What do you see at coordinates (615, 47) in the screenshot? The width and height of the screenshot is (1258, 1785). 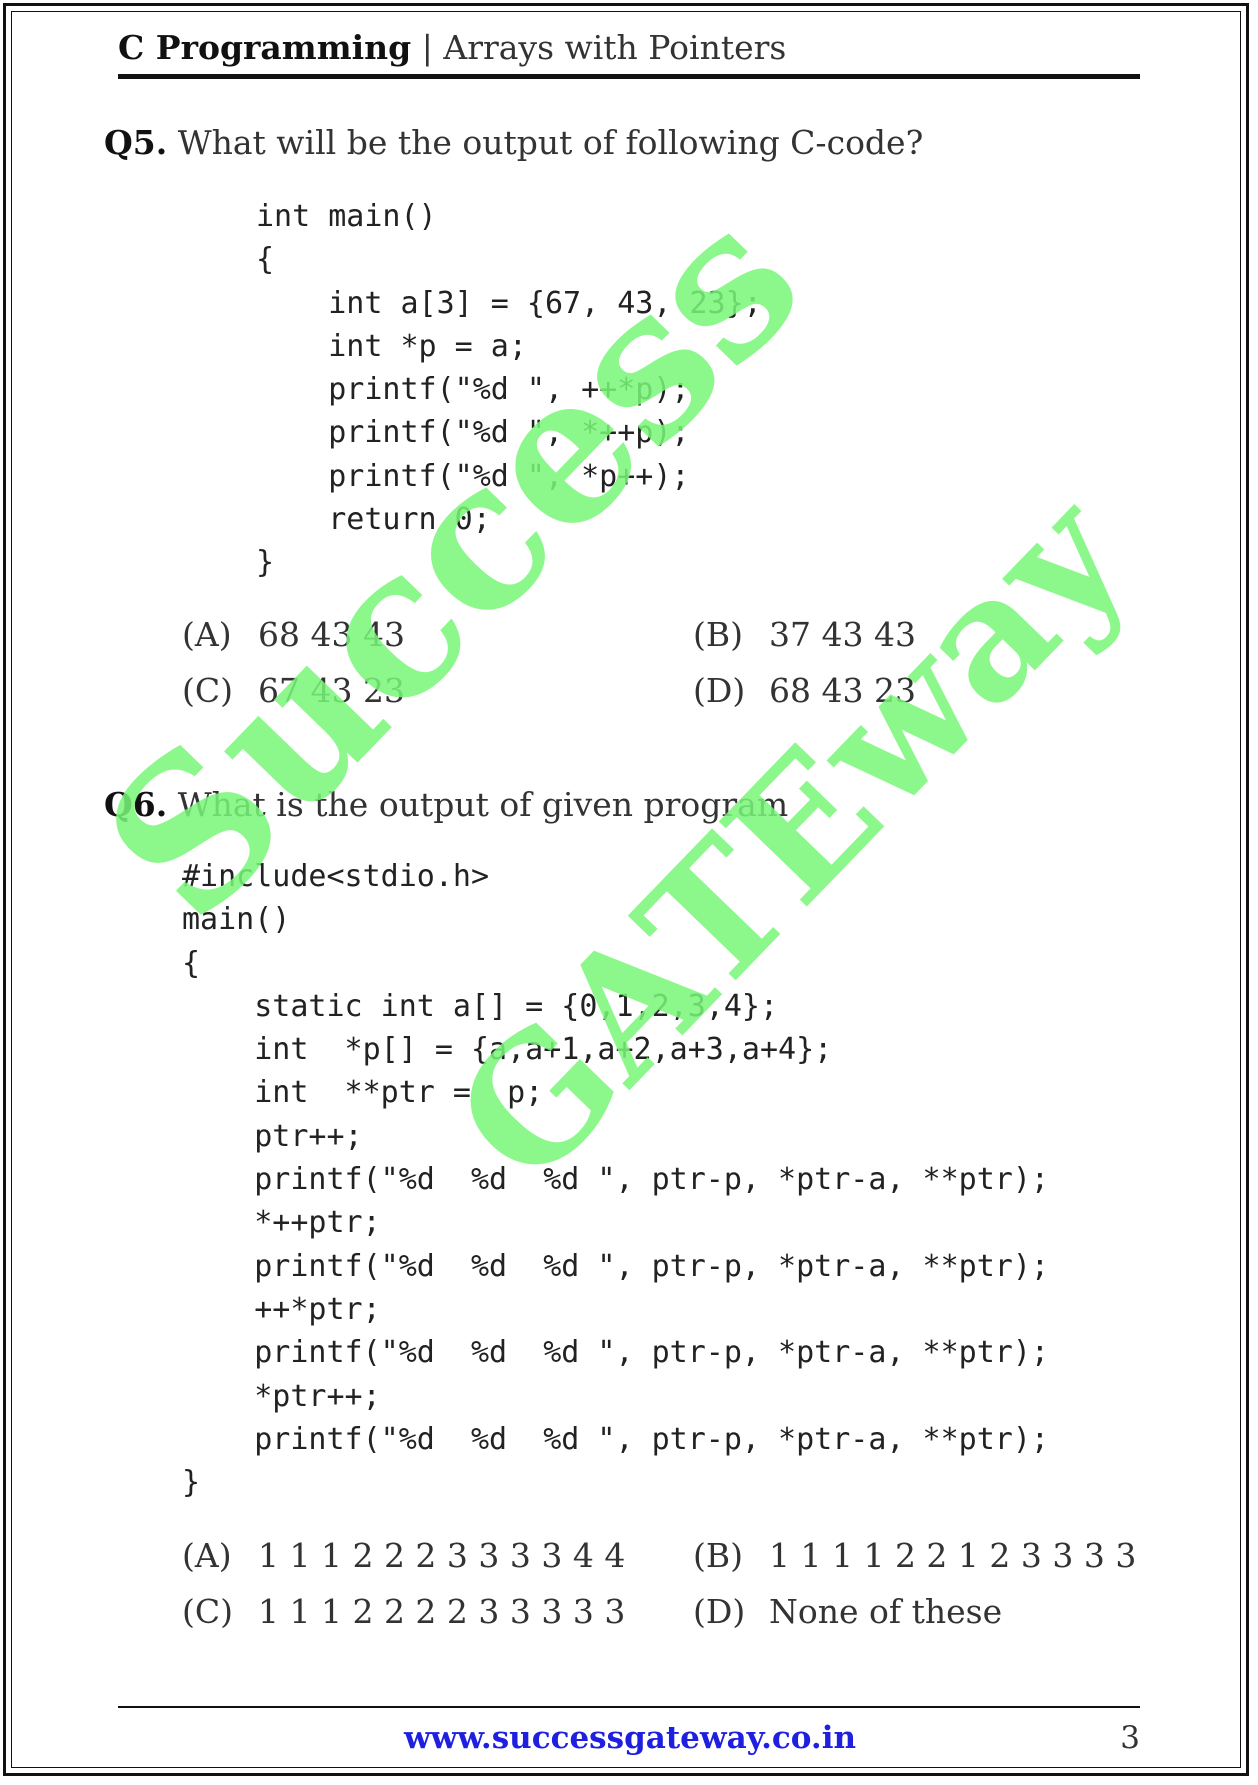 I see `header-topic: Arrays with Pointers` at bounding box center [615, 47].